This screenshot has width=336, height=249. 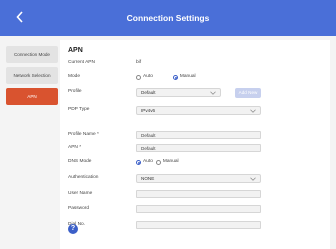 I want to click on authentication-select-value: NONE, so click(x=148, y=178).